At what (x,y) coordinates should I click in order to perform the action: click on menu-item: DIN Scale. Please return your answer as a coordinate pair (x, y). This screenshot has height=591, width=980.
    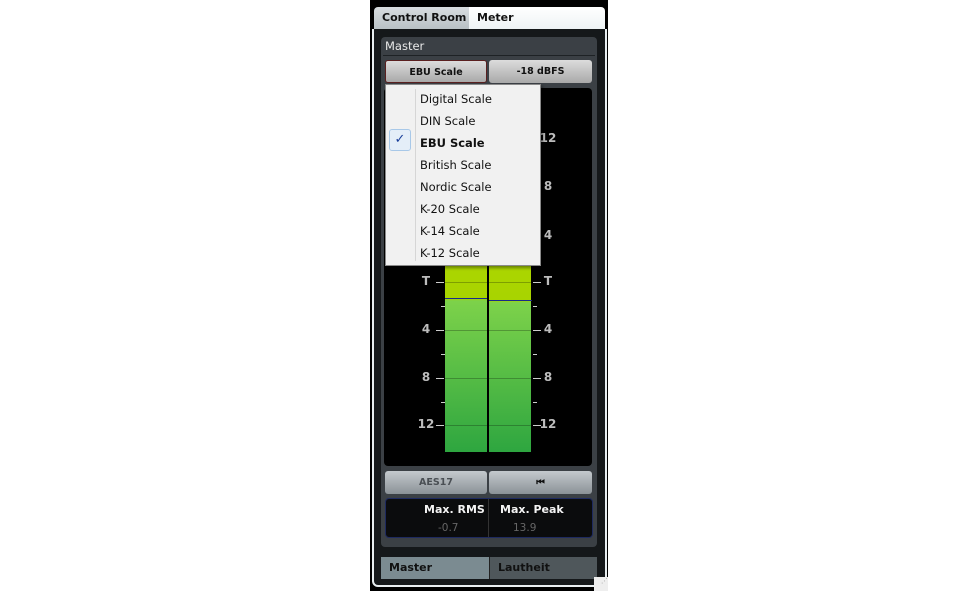
    Looking at the image, I should click on (447, 121).